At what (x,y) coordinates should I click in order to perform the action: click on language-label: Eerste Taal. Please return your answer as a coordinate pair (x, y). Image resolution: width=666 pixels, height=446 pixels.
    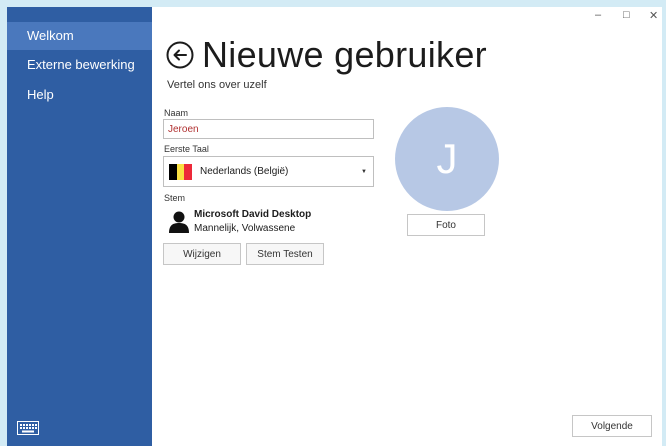
    Looking at the image, I should click on (186, 149).